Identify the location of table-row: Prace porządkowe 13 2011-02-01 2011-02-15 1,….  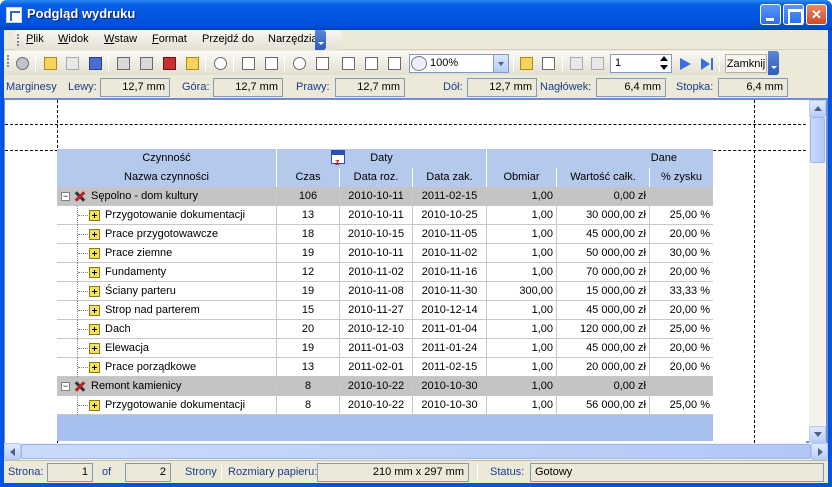
(385, 367).